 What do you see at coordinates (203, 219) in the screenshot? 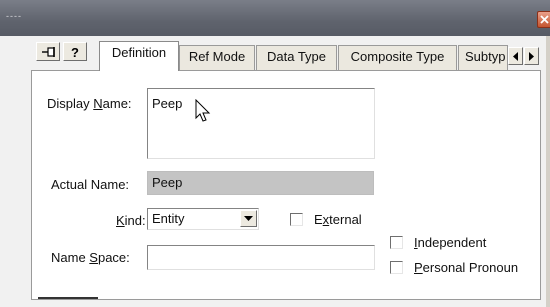
I see `kind-select: Entity` at bounding box center [203, 219].